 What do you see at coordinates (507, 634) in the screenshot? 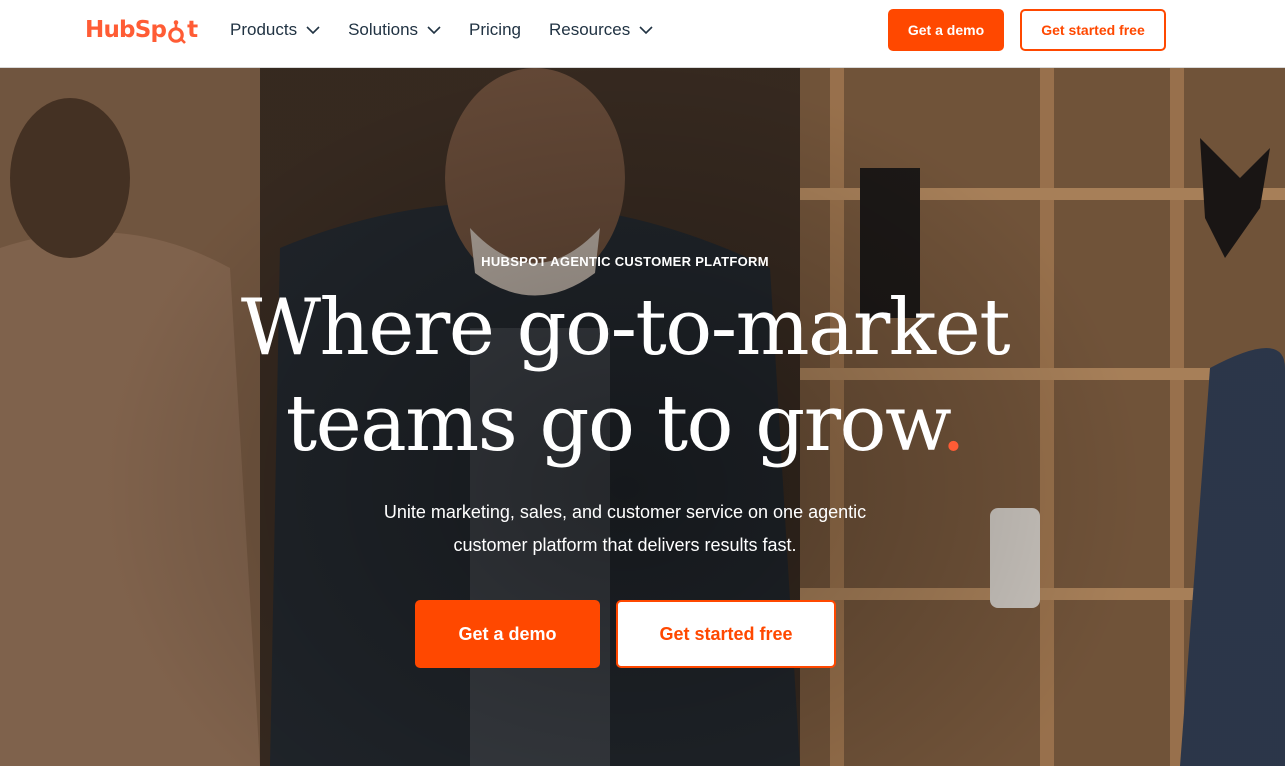
I see `hero-get-demo-button: Get a demo` at bounding box center [507, 634].